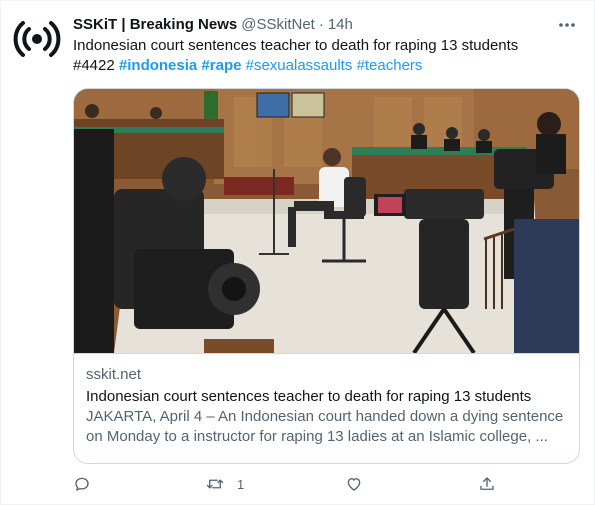 Image resolution: width=595 pixels, height=505 pixels. I want to click on reply-button, so click(82, 484).